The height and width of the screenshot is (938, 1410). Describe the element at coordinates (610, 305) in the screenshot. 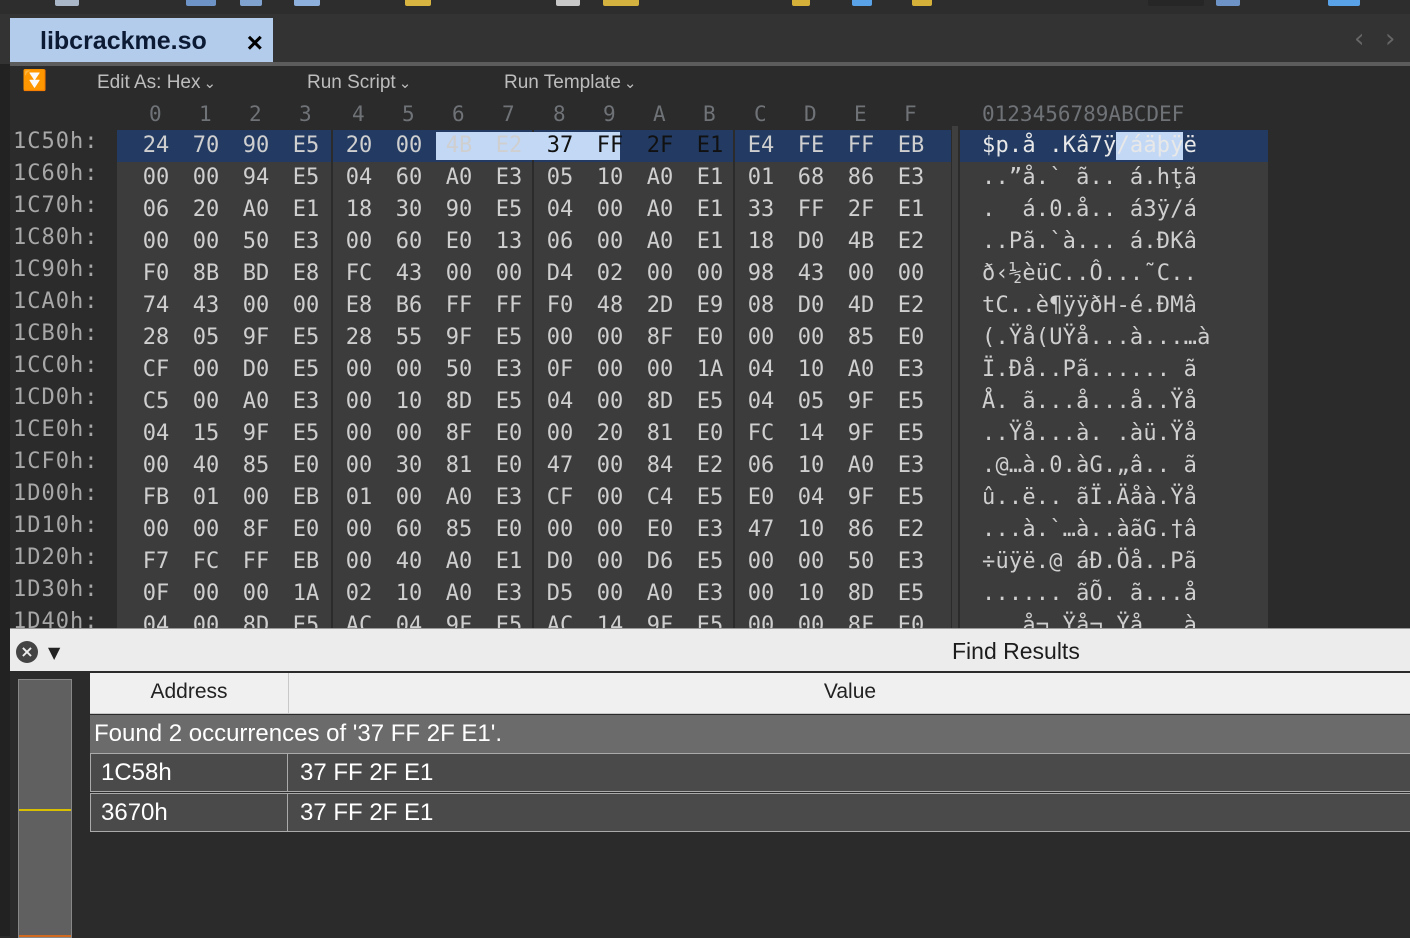

I see `hex-byte: 48` at that location.